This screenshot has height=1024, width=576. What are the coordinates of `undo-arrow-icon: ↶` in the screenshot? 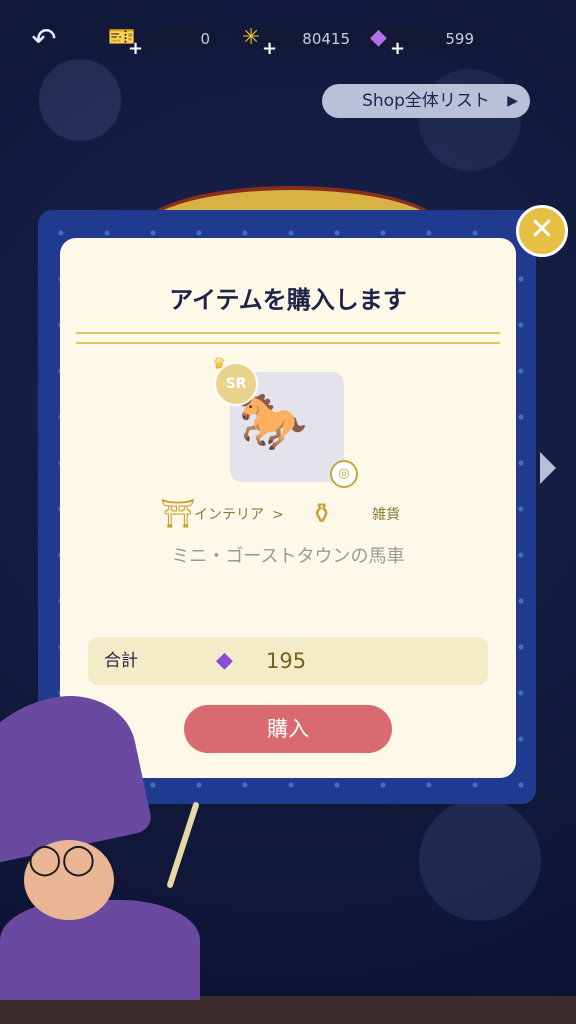 It's located at (44, 39).